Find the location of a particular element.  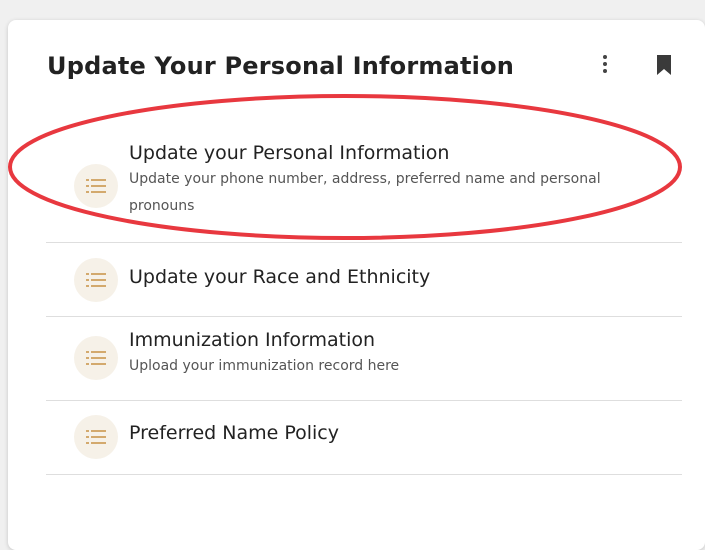

item-text: Update your Race and Ethnicity is located at coordinates (279, 277).